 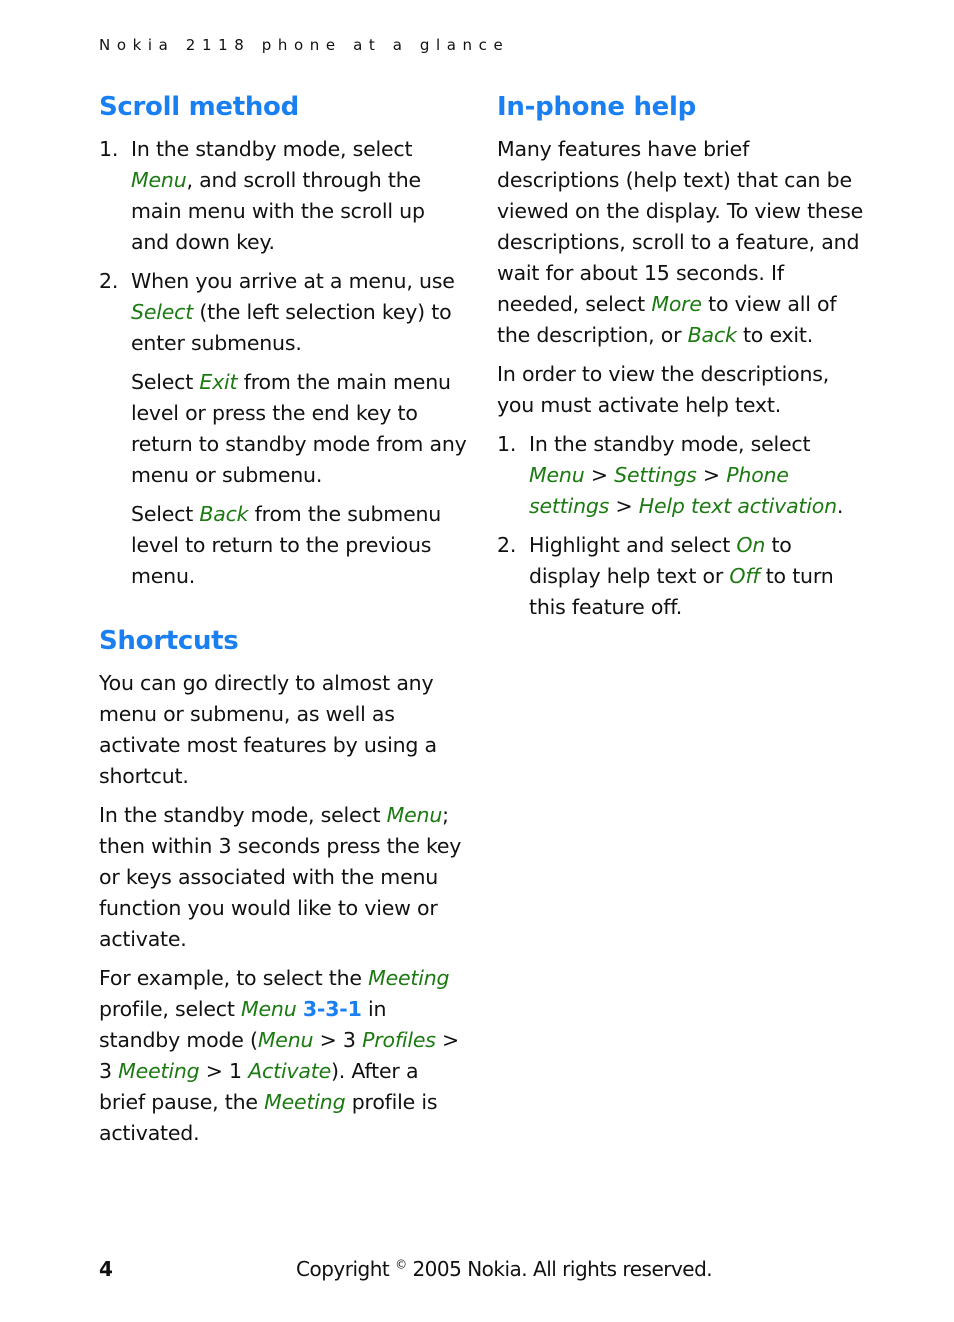 What do you see at coordinates (676, 304) in the screenshot?
I see `keyword: More` at bounding box center [676, 304].